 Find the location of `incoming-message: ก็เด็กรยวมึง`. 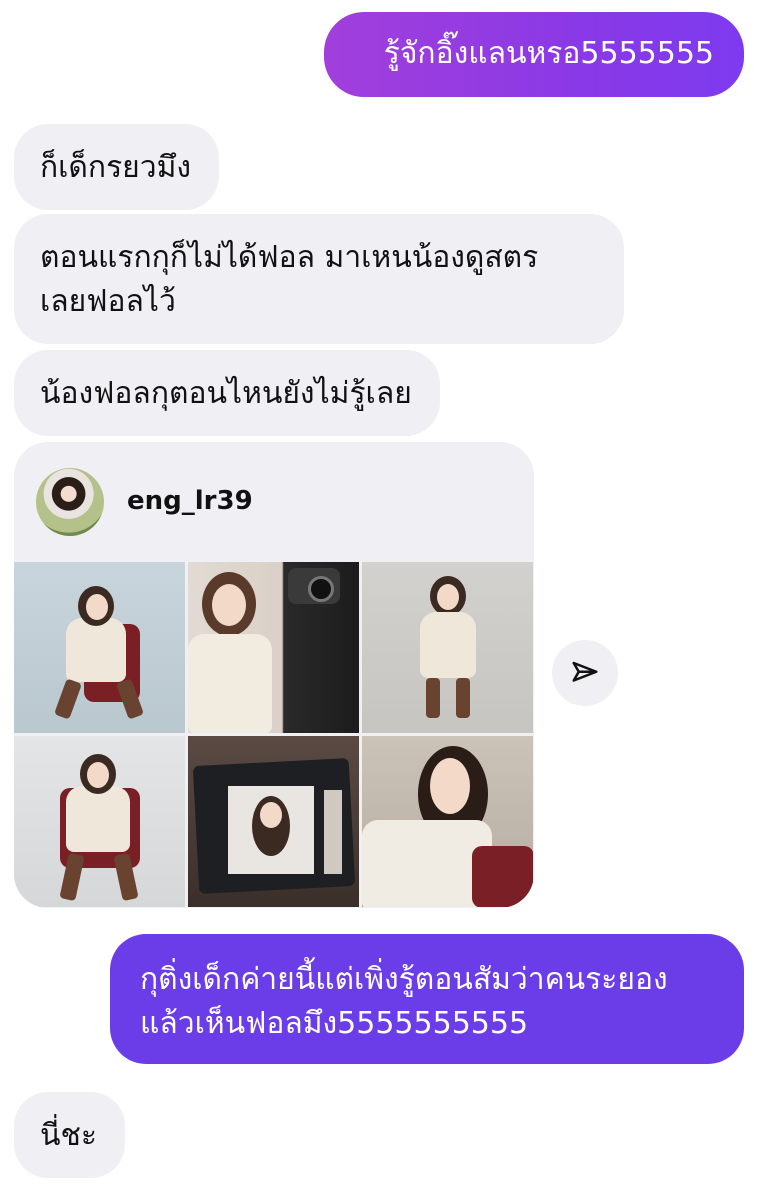

incoming-message: ก็เด็กรยวมึง is located at coordinates (117, 167).